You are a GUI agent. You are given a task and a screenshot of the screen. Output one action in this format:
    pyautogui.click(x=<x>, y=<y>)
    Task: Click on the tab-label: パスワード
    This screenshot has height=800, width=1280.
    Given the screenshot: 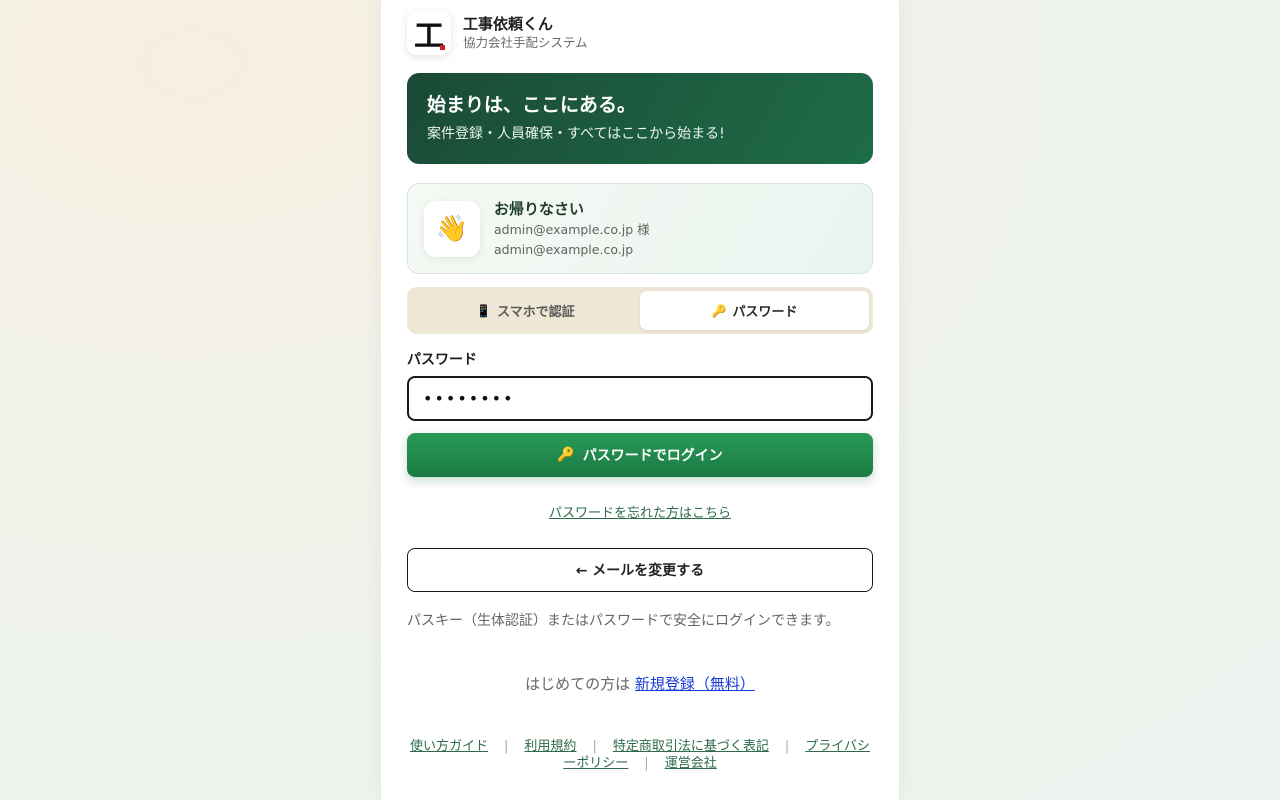 What is the action you would take?
    pyautogui.click(x=765, y=312)
    